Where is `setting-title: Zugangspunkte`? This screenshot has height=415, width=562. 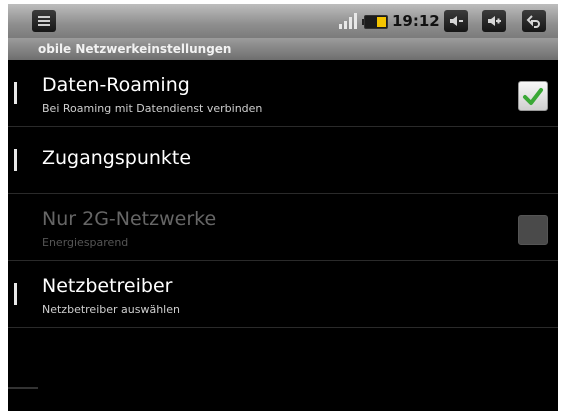 setting-title: Zugangspunkte is located at coordinates (117, 158).